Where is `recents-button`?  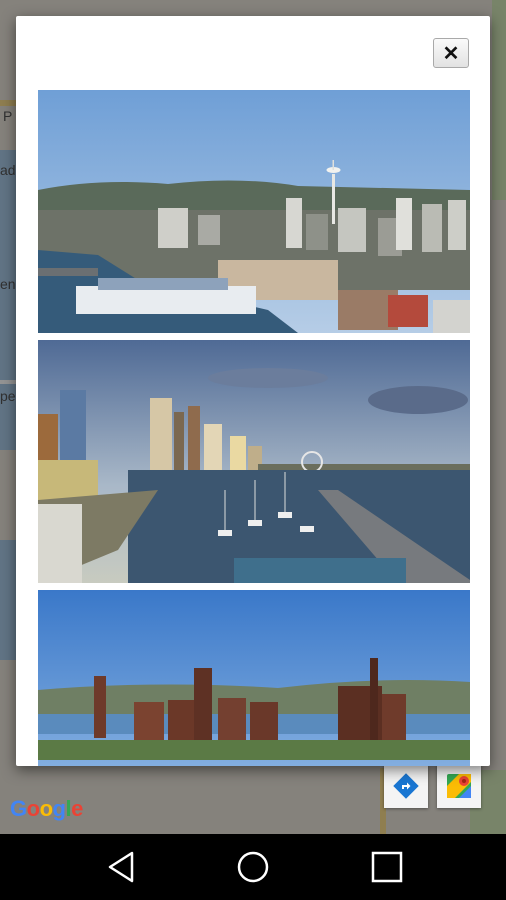 recents-button is located at coordinates (386, 867).